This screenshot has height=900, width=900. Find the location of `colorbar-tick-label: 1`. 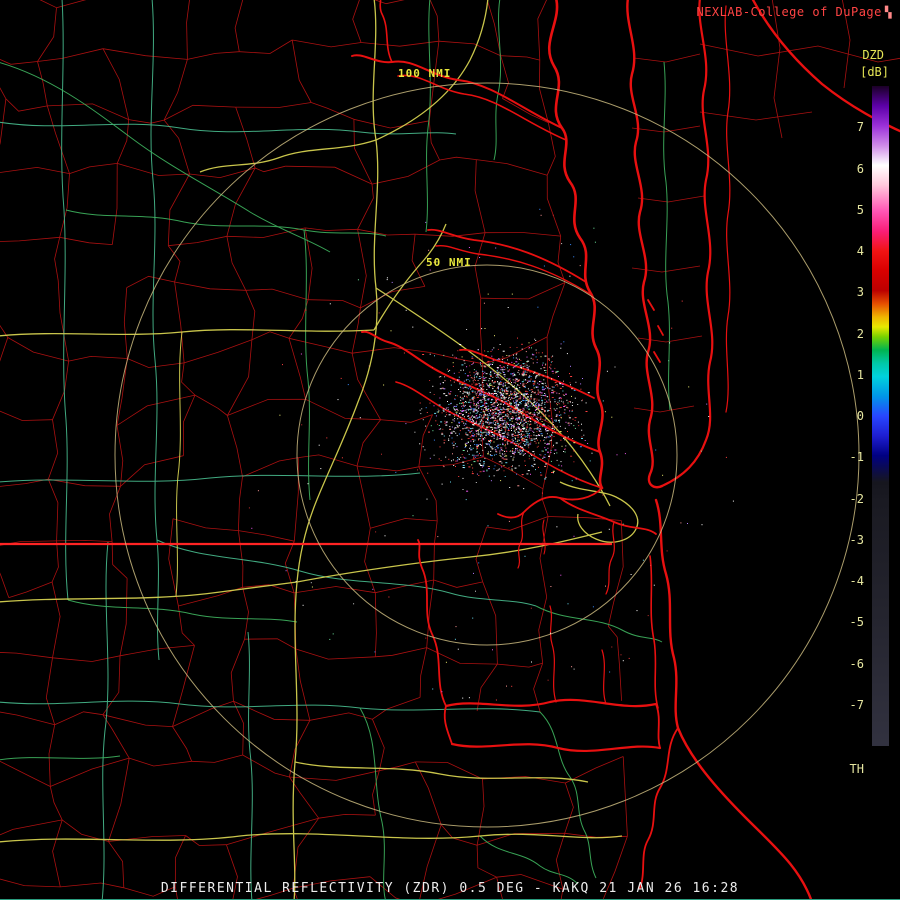

colorbar-tick-label: 1 is located at coordinates (860, 374).